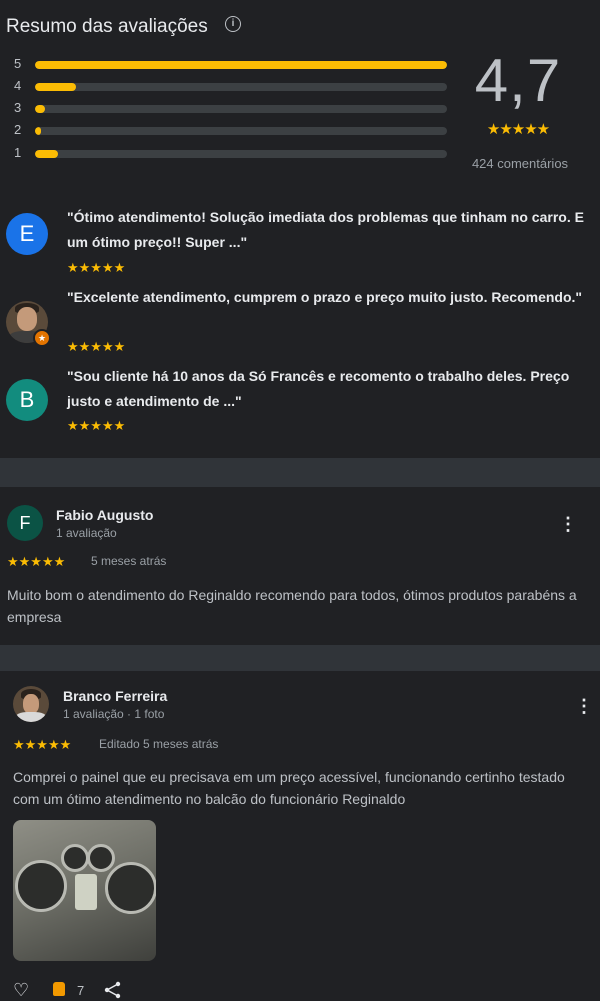 The image size is (600, 1001). I want to click on photo-gauge-center-right, so click(101, 858).